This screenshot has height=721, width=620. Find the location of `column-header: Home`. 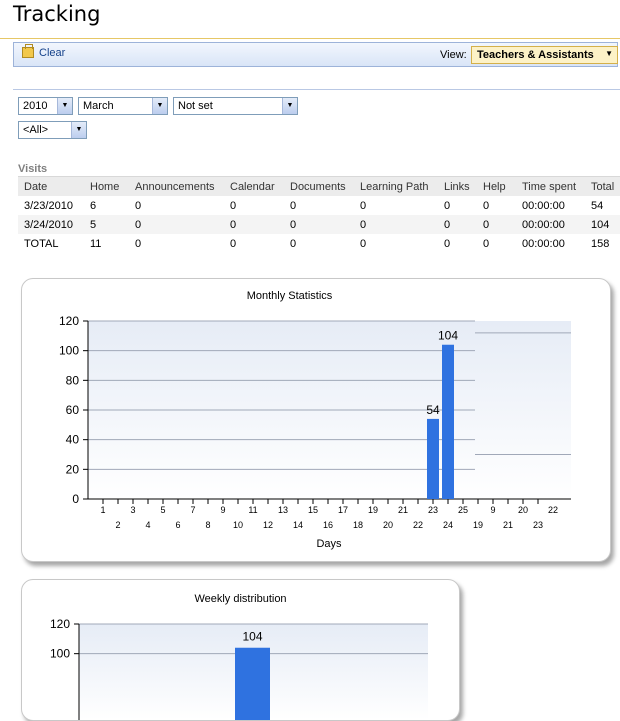

column-header: Home is located at coordinates (106, 186).